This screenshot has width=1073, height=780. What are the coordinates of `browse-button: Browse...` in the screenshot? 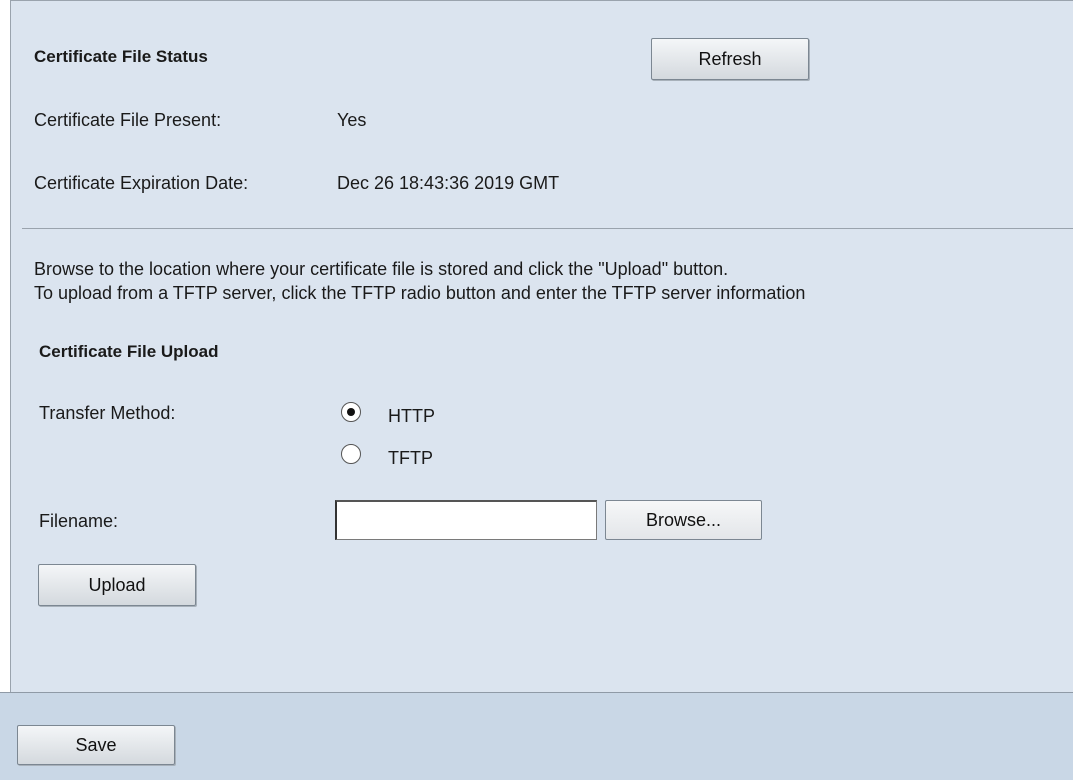 It's located at (683, 520).